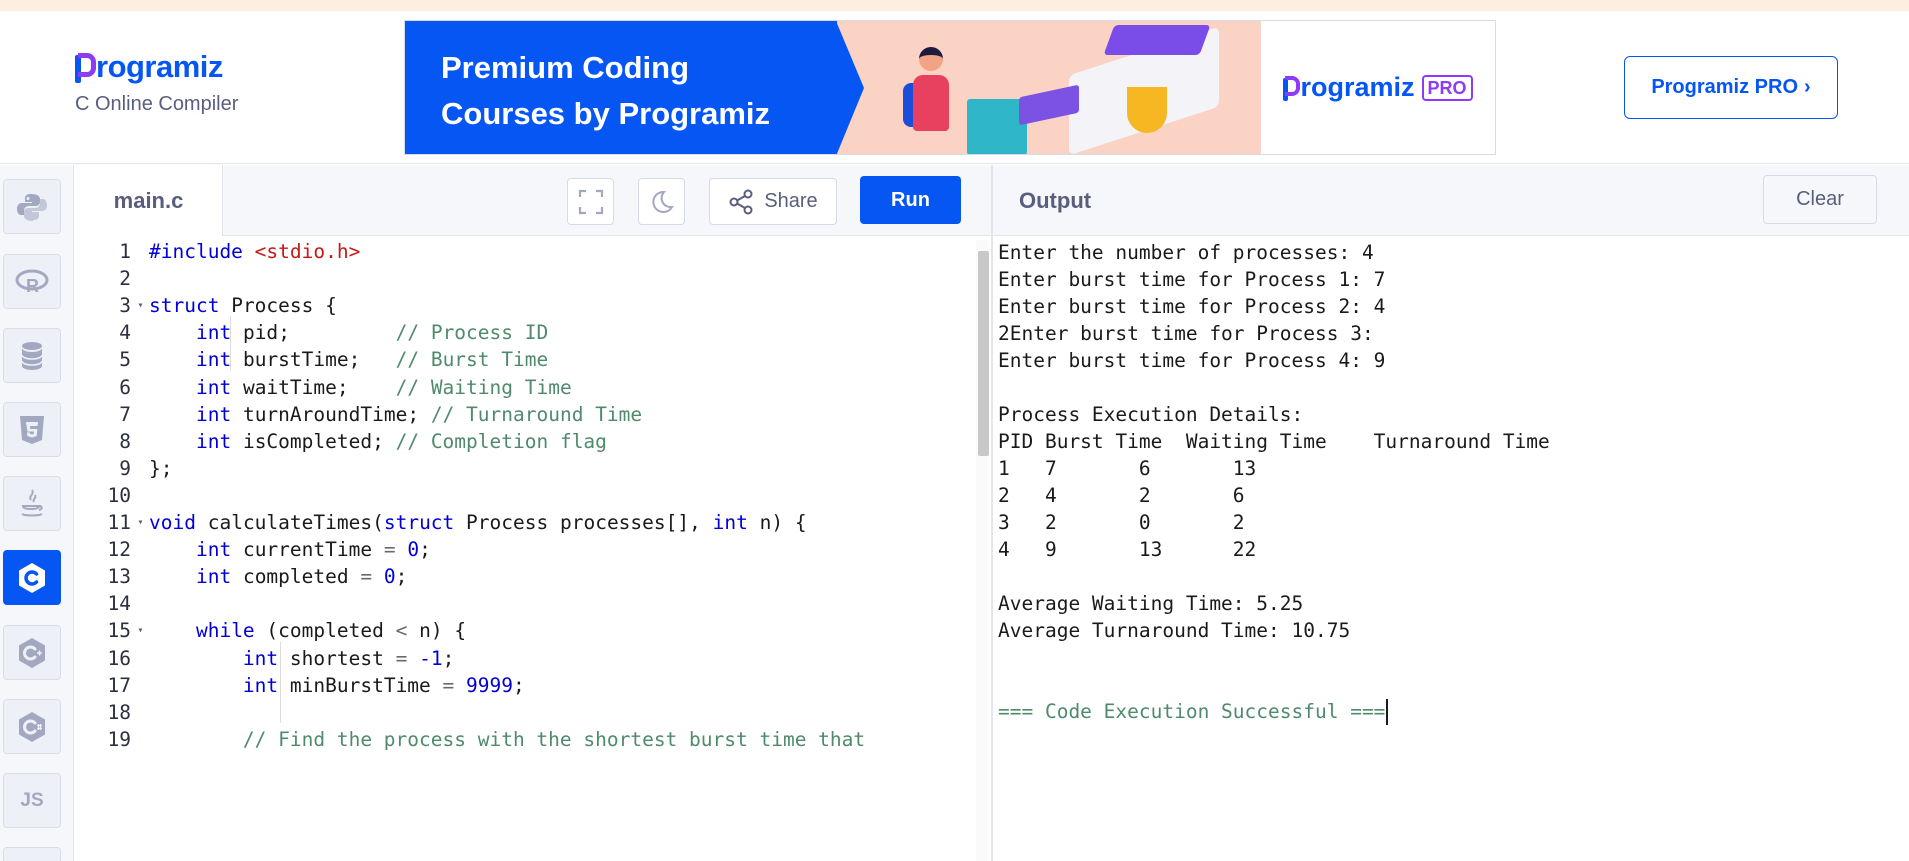 This screenshot has height=861, width=1909. Describe the element at coordinates (472, 360) in the screenshot. I see `code-comment: // Burst Time` at that location.